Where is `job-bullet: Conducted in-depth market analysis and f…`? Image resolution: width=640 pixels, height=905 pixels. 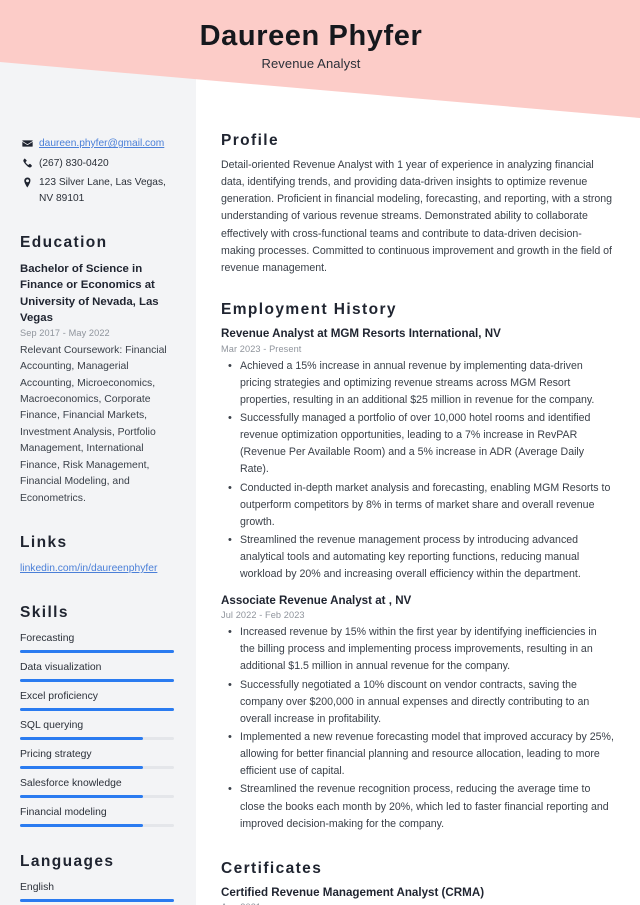
job-bullet: Conducted in-depth market analysis and f… is located at coordinates (421, 505).